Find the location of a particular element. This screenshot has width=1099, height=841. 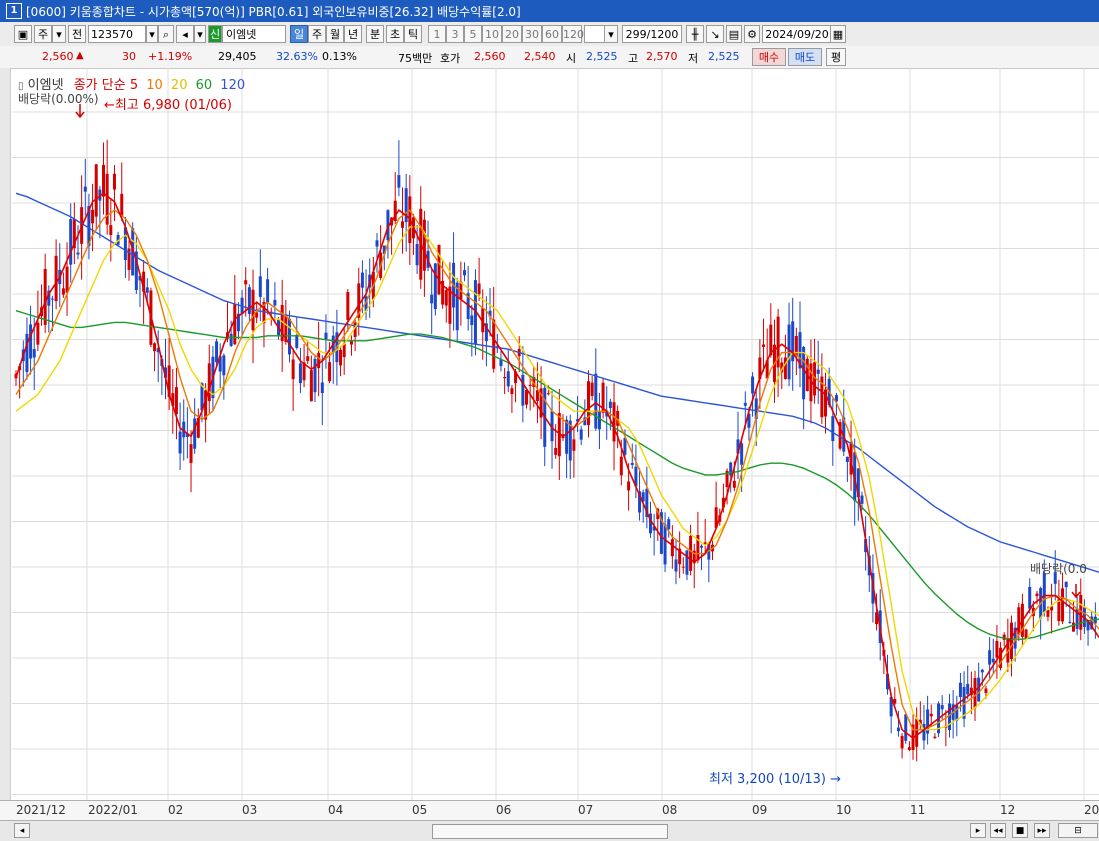

fast-forward-icon: ▸▸ is located at coordinates (1042, 830).